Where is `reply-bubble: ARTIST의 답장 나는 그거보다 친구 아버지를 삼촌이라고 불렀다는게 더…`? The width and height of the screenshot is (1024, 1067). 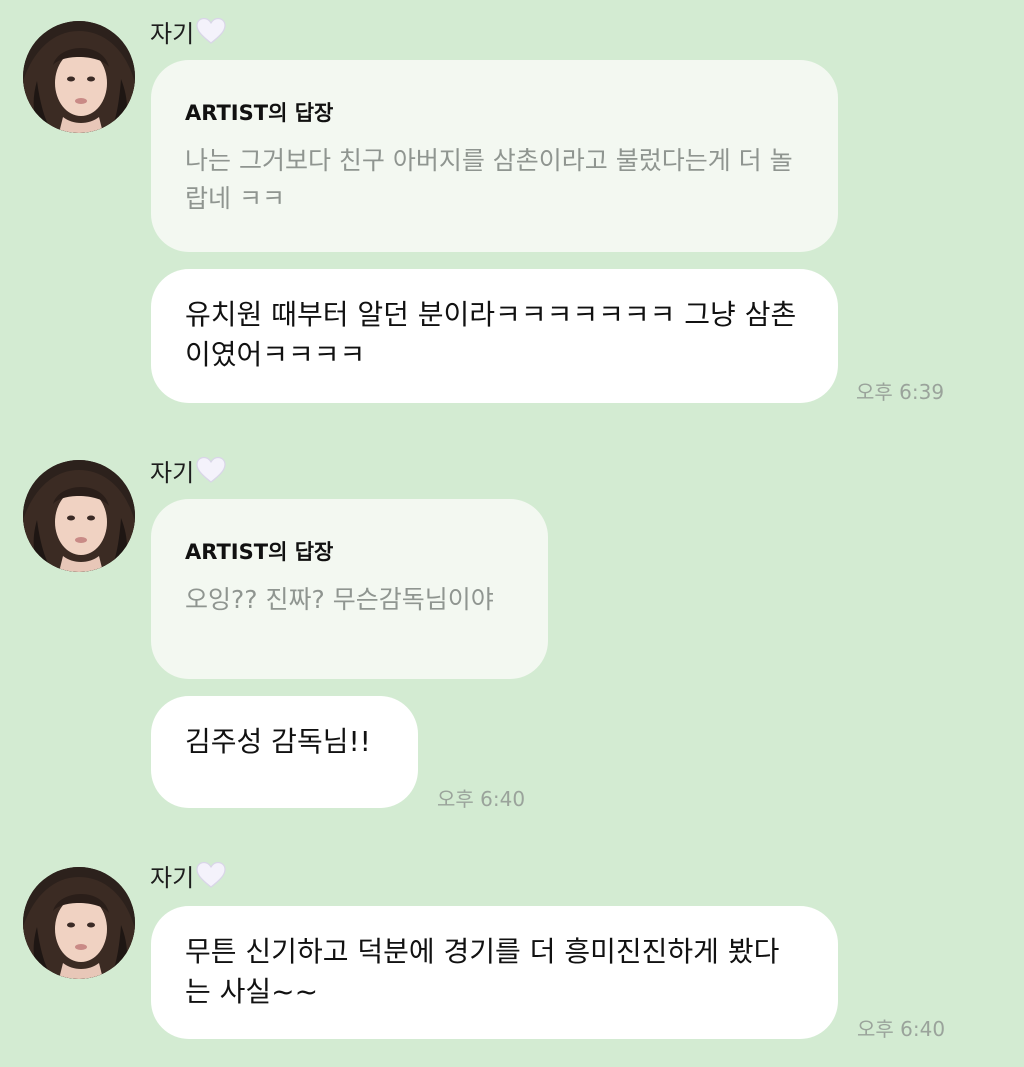
reply-bubble: ARTIST의 답장 나는 그거보다 친구 아버지를 삼촌이라고 불렀다는게 더… is located at coordinates (494, 156).